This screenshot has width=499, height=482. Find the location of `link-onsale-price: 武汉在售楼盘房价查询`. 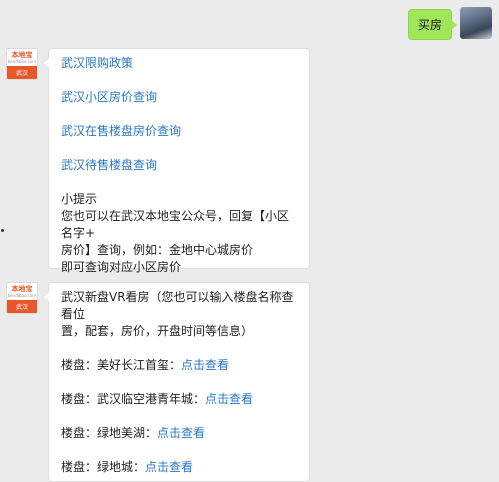

link-onsale-price: 武汉在售楼盘房价查询 is located at coordinates (179, 131).